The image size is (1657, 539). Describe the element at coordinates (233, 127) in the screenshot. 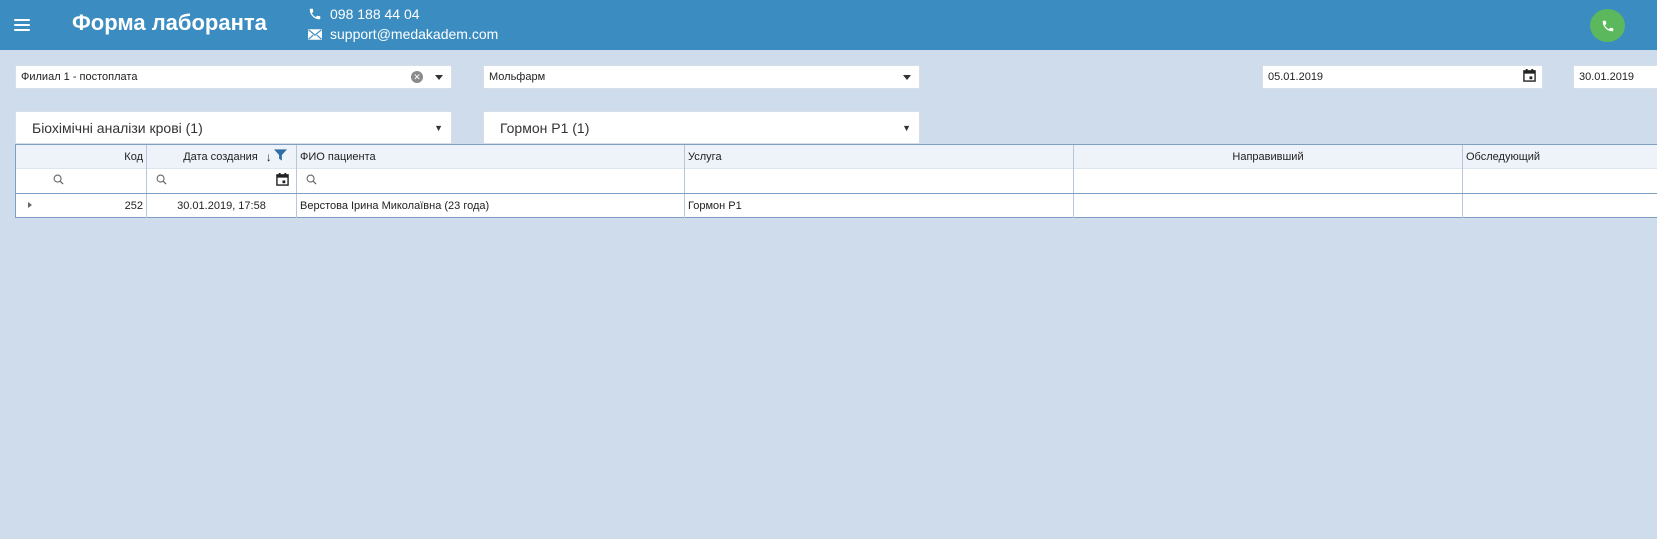

I see `analysis-category-select: Біохімічні аналізи крові (1) ▼` at that location.